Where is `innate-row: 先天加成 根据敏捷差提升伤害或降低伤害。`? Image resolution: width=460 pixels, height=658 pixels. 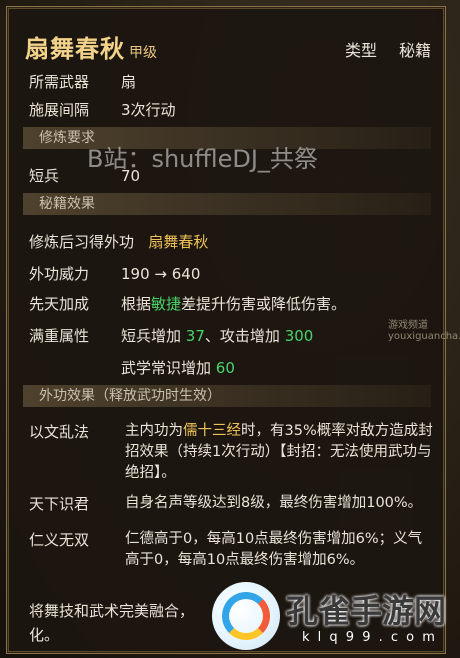
innate-row: 先天加成 根据敏捷差提升伤害或降低伤害。 is located at coordinates (187, 303).